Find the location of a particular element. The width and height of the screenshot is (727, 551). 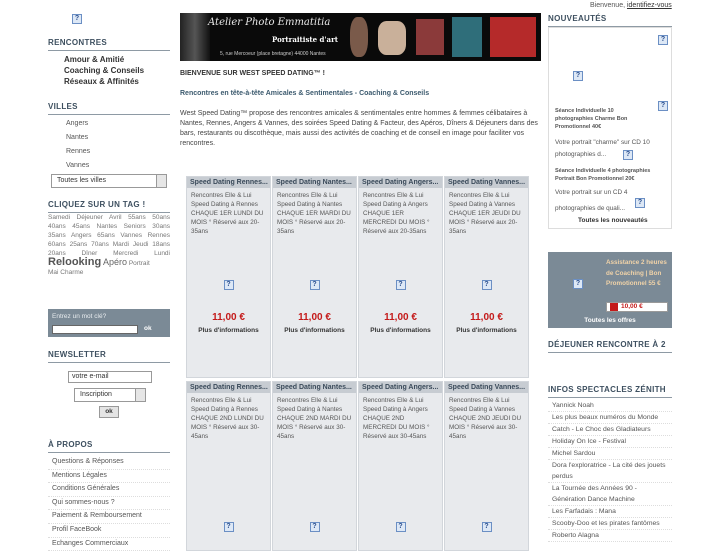

promo-price-marker is located at coordinates (614, 307).